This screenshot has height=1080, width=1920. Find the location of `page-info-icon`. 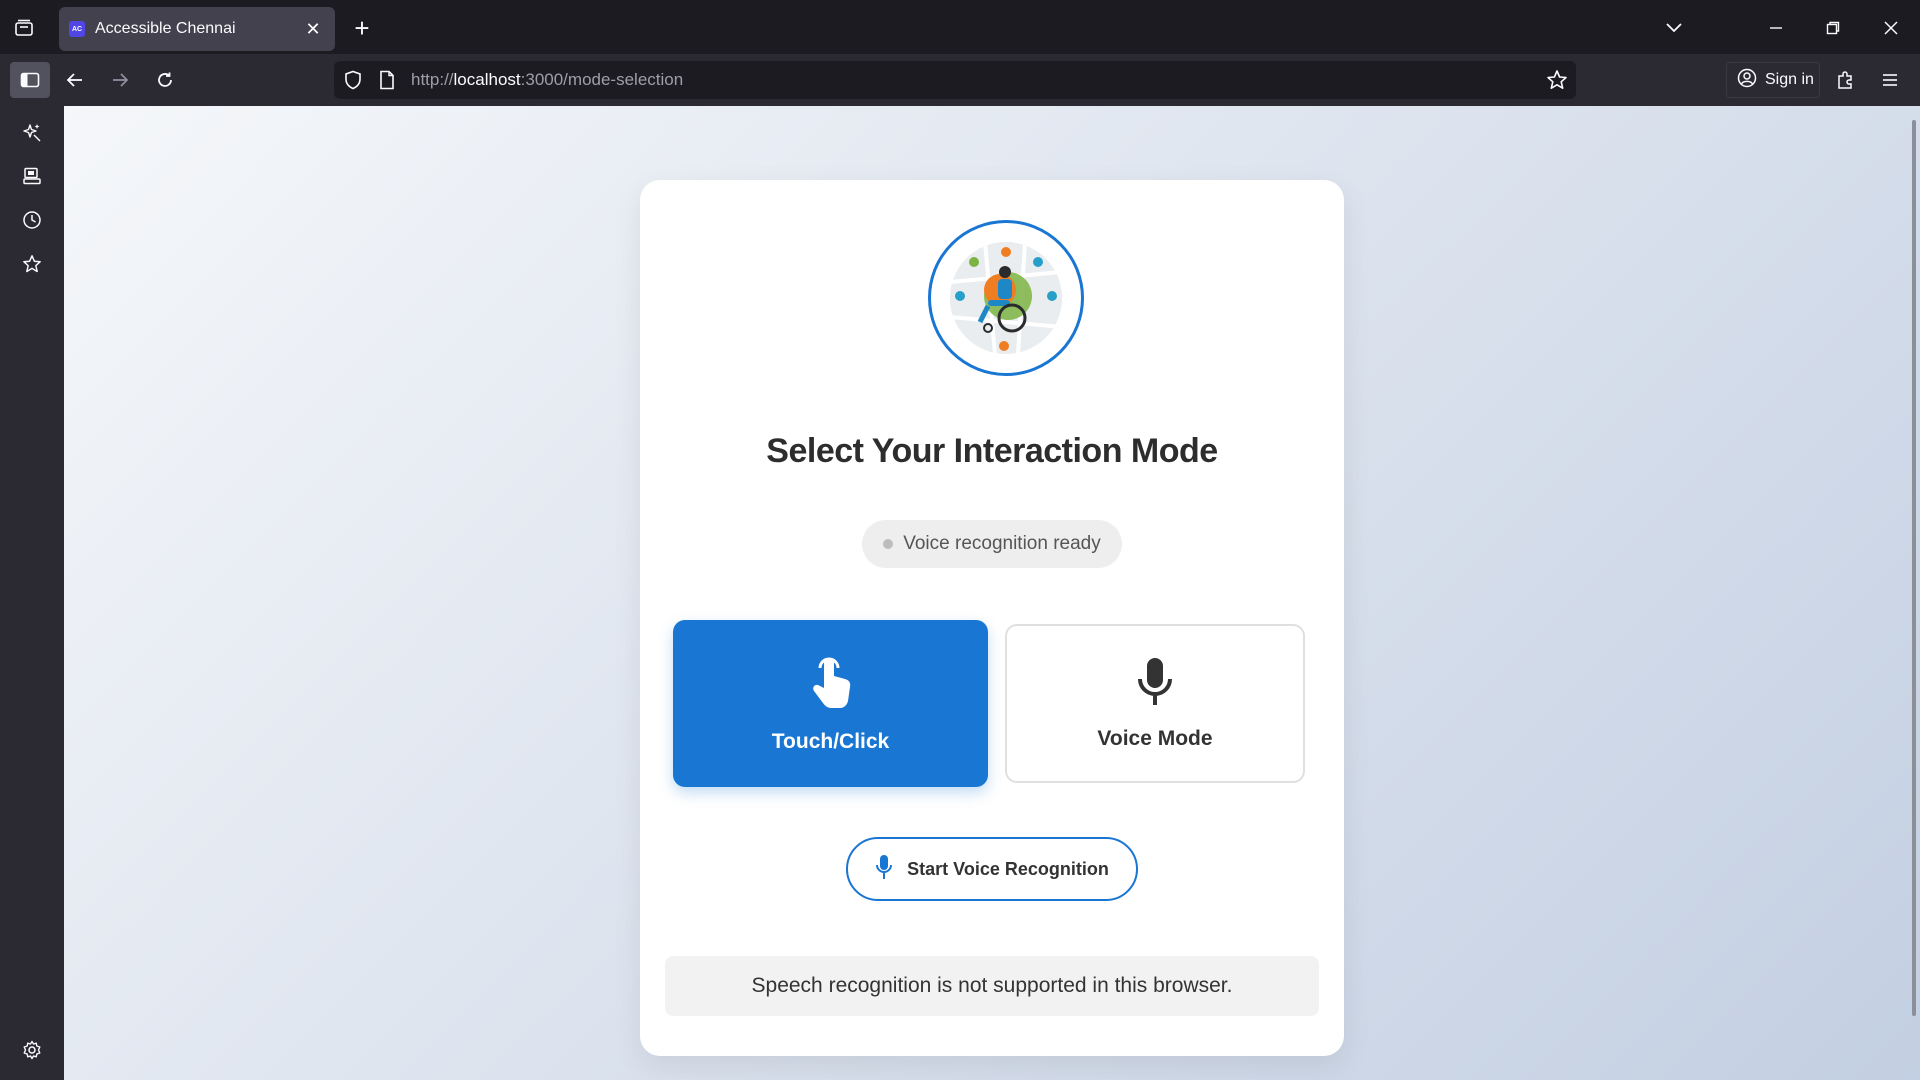

page-info-icon is located at coordinates (387, 82).